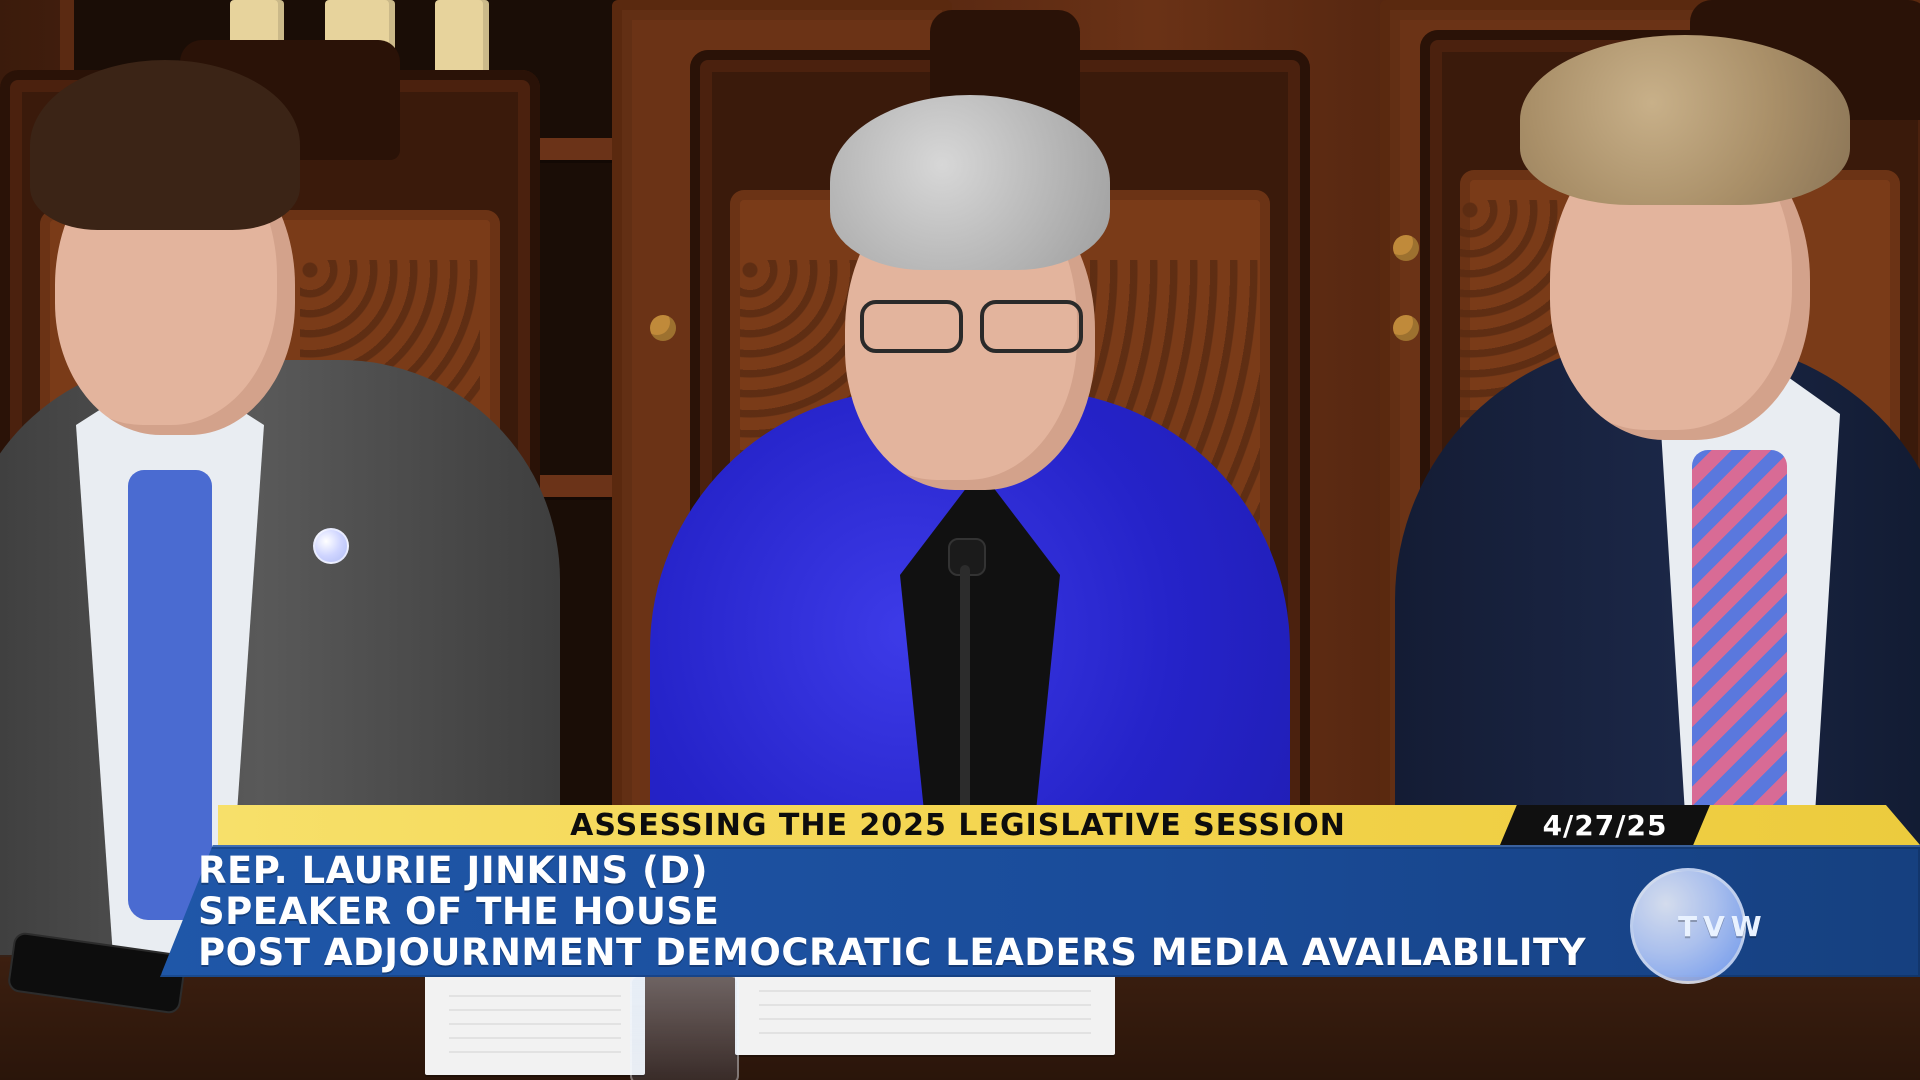 The height and width of the screenshot is (1080, 1920). Describe the element at coordinates (459, 911) in the screenshot. I see `speaker-title-line: SPEAKER OF THE HOUSE` at that location.